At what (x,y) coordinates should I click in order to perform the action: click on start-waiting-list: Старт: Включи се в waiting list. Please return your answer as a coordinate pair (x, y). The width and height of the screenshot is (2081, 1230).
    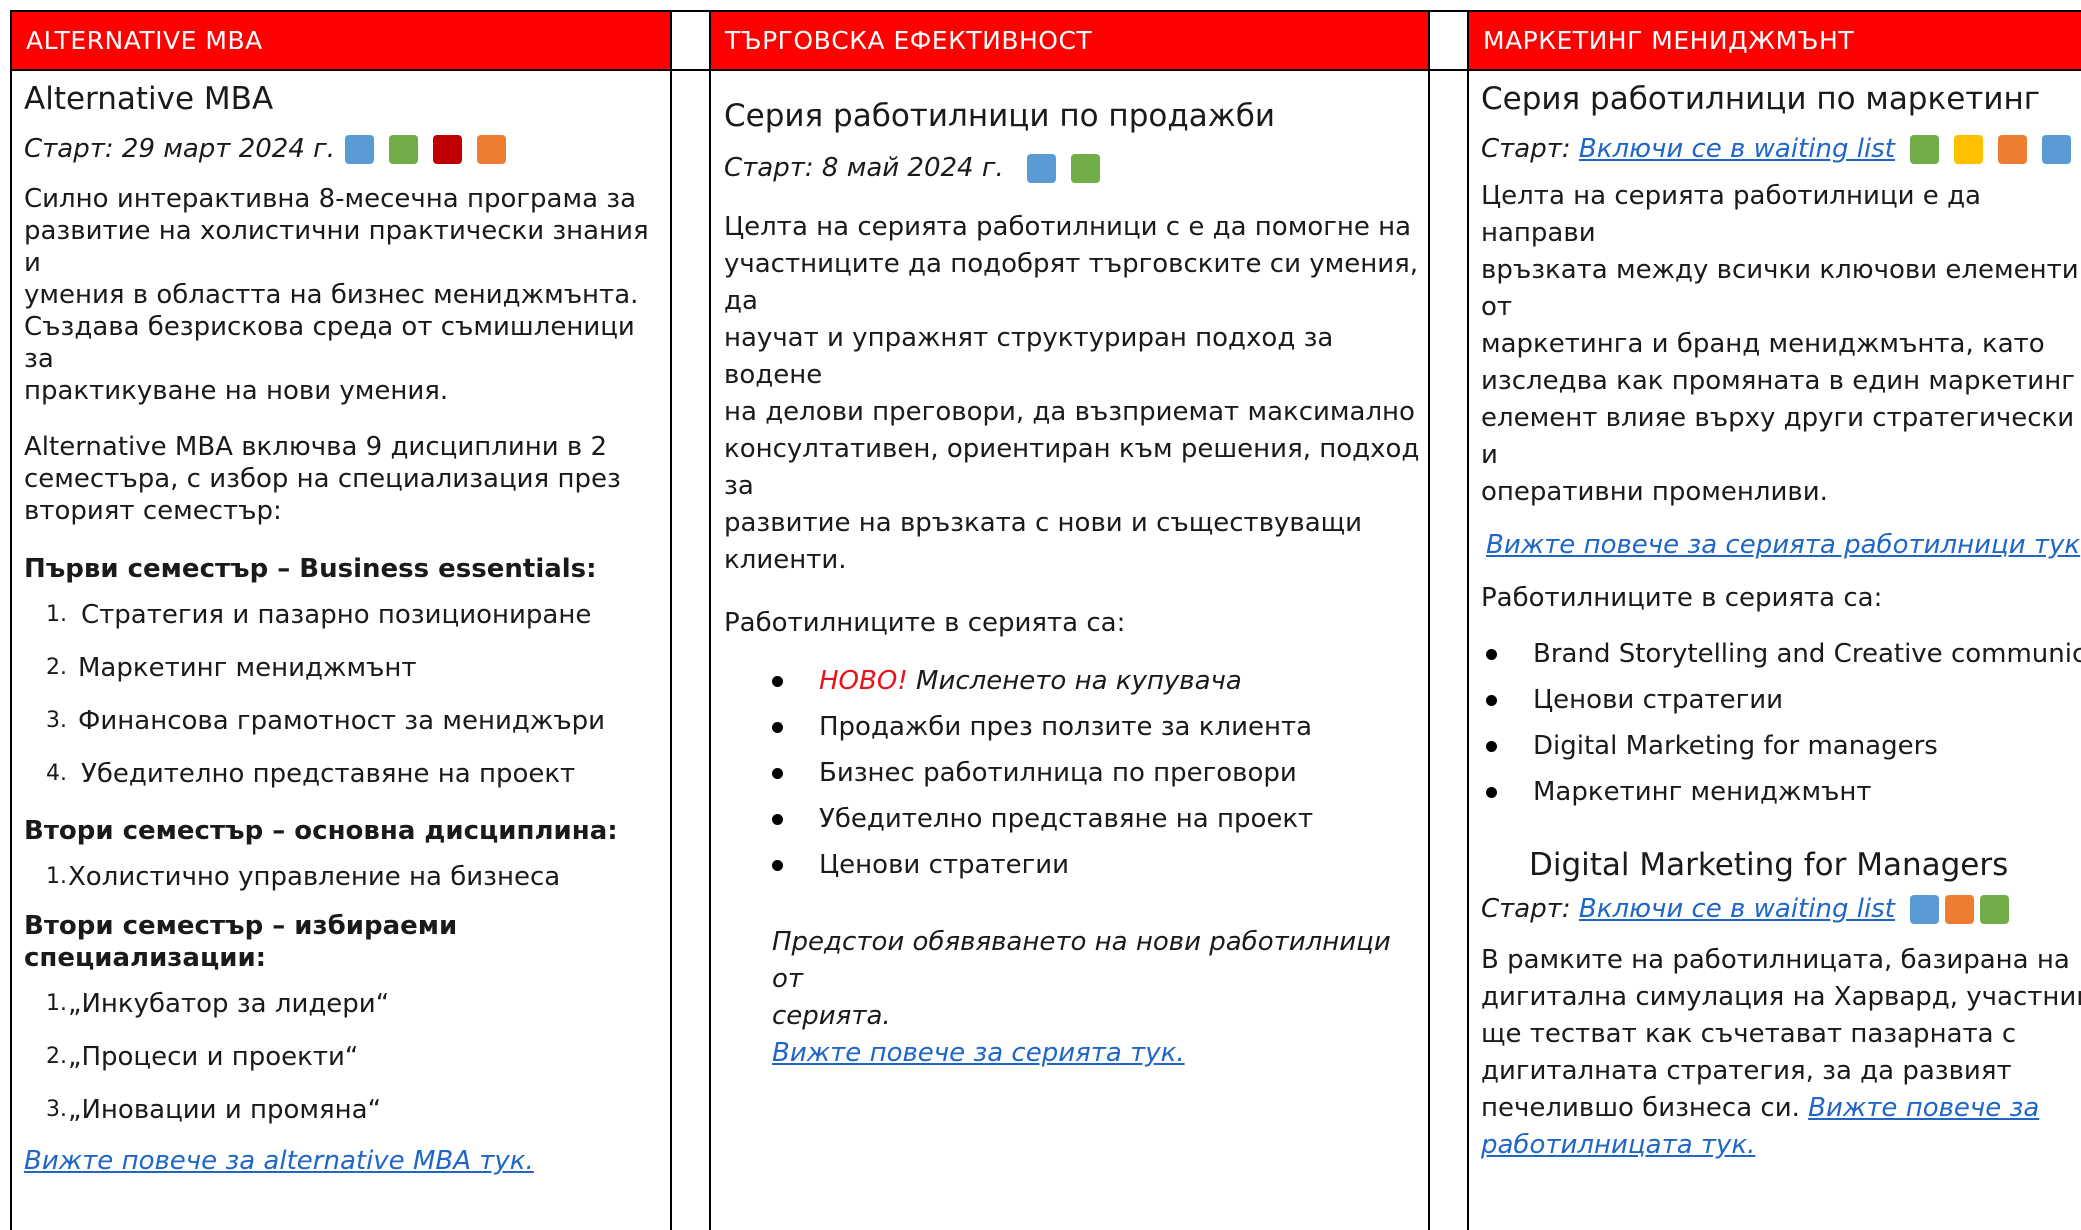
    Looking at the image, I should click on (1781, 149).